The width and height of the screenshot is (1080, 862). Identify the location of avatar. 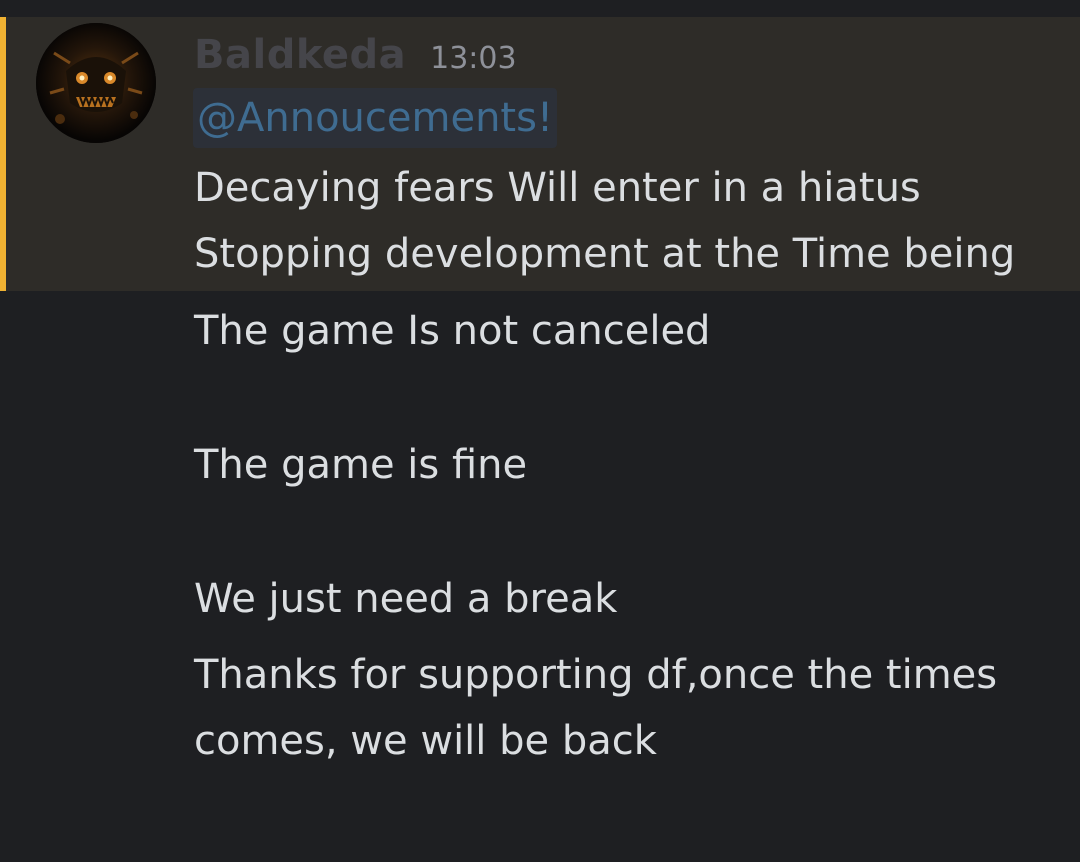
(96, 83).